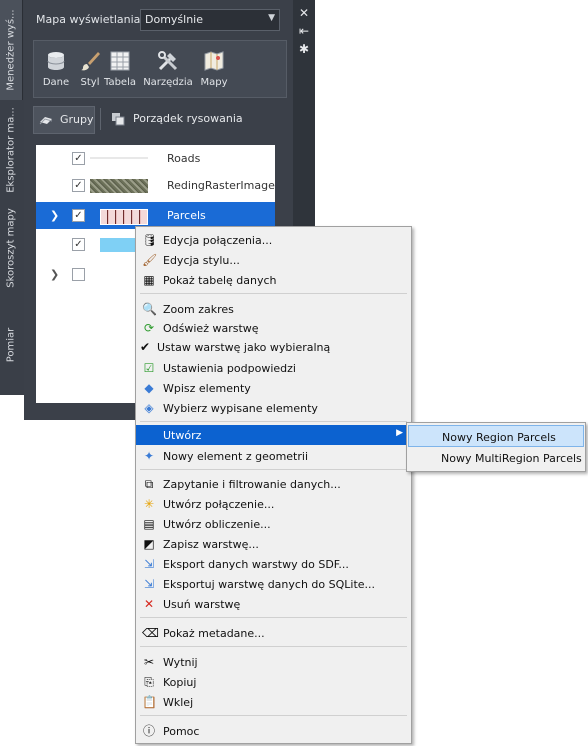 The height and width of the screenshot is (746, 588). What do you see at coordinates (271, 18) in the screenshot?
I see `chevron-down-icon: ▼` at bounding box center [271, 18].